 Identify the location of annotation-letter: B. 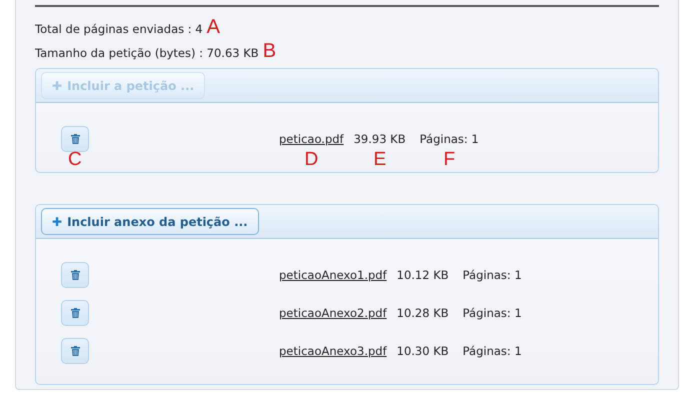
(269, 51).